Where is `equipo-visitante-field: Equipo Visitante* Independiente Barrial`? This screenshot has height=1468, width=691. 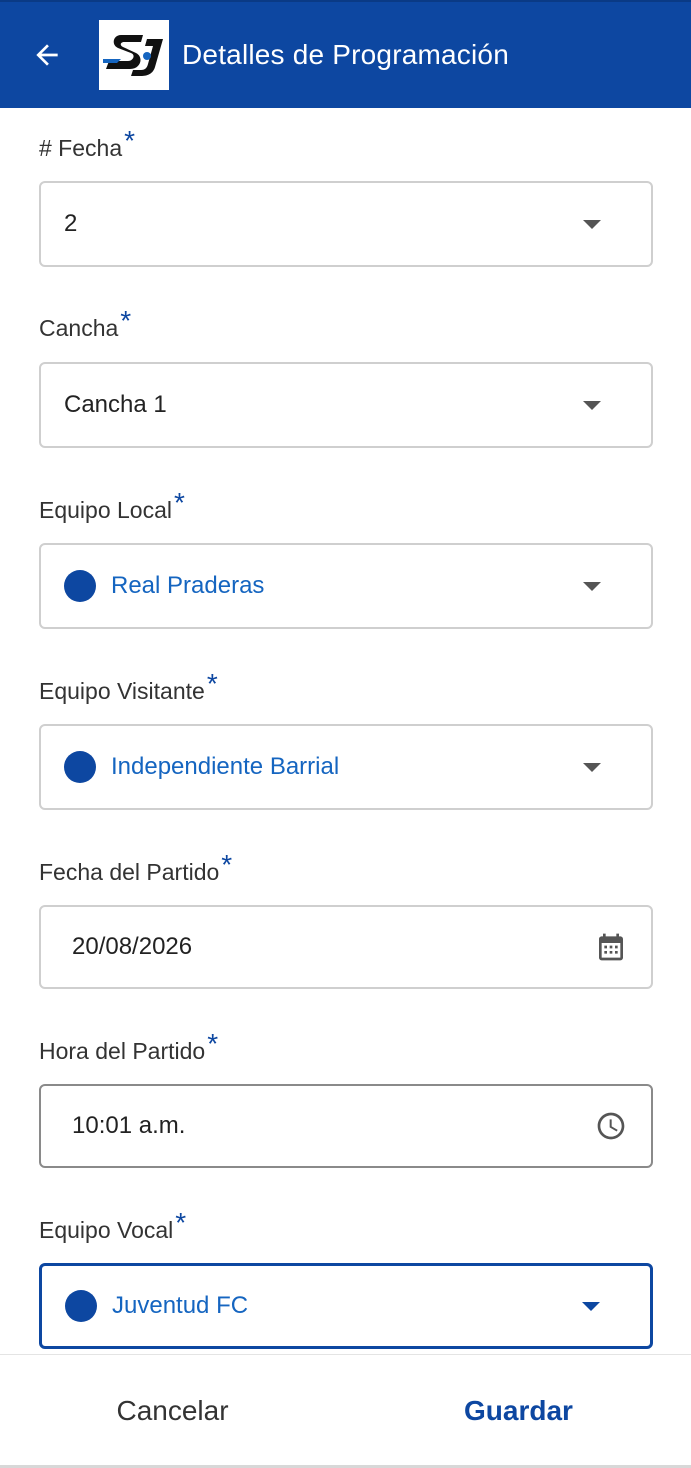 equipo-visitante-field: Equipo Visitante* Independiente Barrial is located at coordinates (346, 739).